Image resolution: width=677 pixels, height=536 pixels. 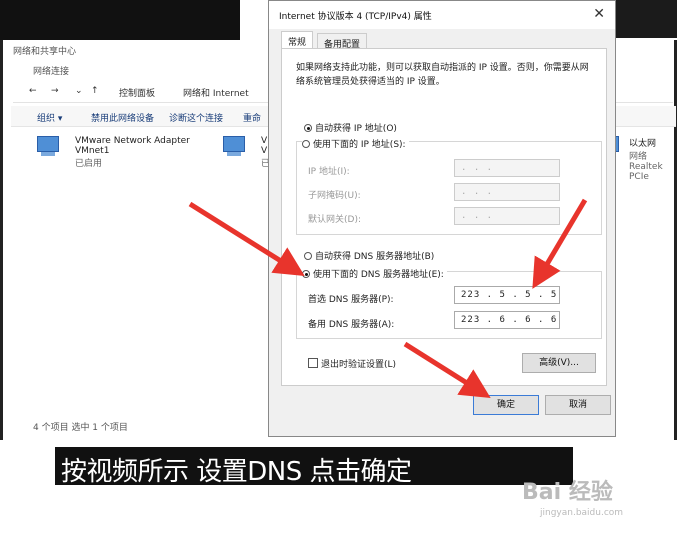 What do you see at coordinates (246, 238) in the screenshot?
I see `arrow-to-dns-radio` at bounding box center [246, 238].